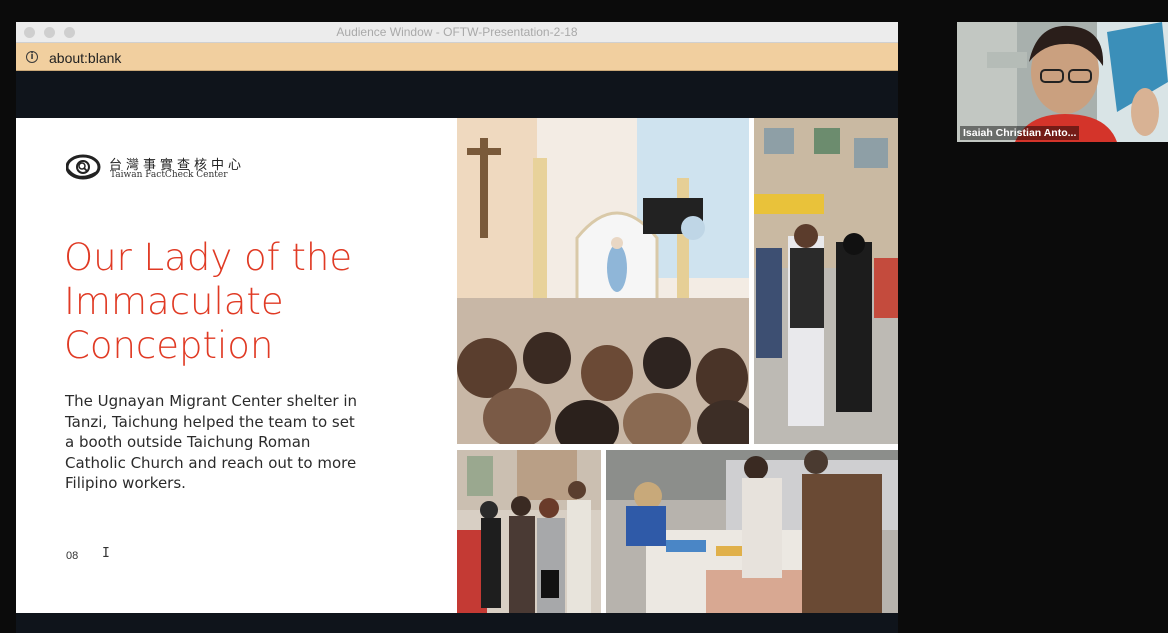 The height and width of the screenshot is (633, 1168). Describe the element at coordinates (72, 556) in the screenshot. I see `slide-page-number: 08` at that location.